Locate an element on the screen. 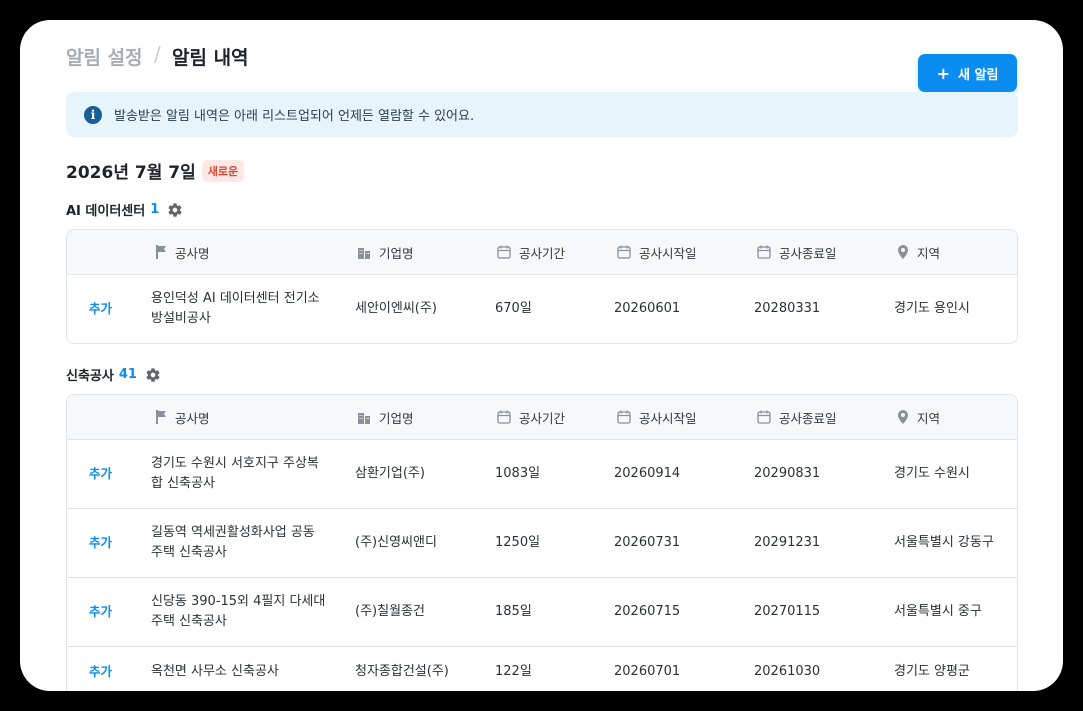 This screenshot has width=1083, height=711. section-label: AI 데이터센터 is located at coordinates (106, 211).